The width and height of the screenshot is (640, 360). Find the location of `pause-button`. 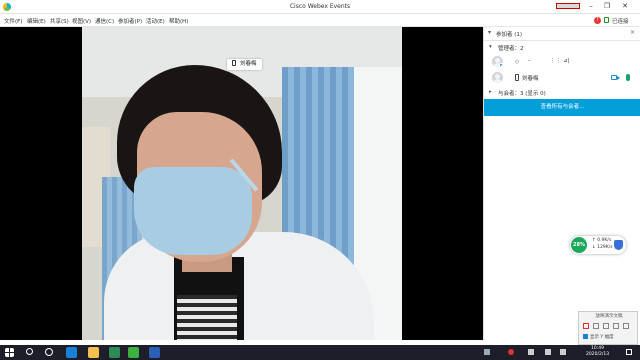

pause-button is located at coordinates (596, 326).